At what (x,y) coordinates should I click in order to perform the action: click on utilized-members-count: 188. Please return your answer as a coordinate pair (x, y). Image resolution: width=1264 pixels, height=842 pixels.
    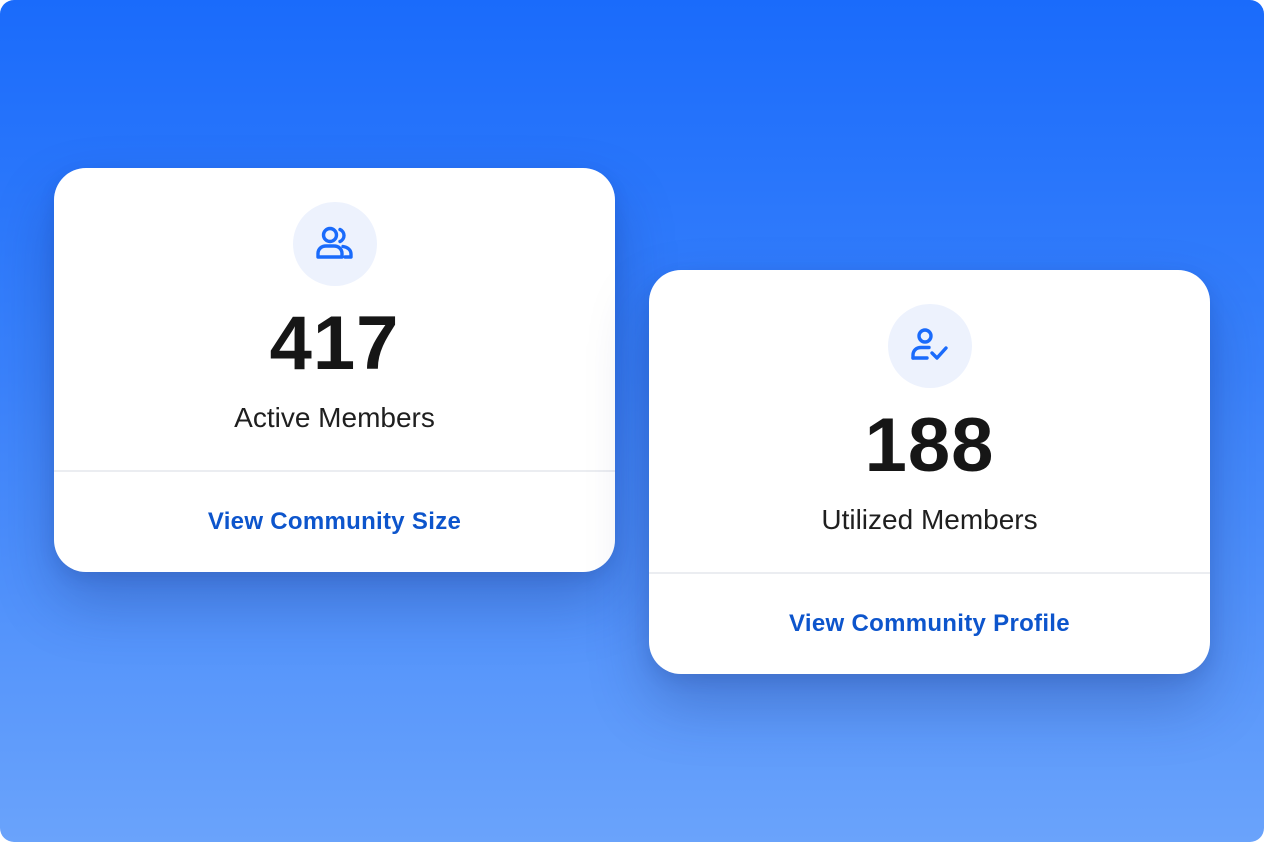
    Looking at the image, I should click on (929, 445).